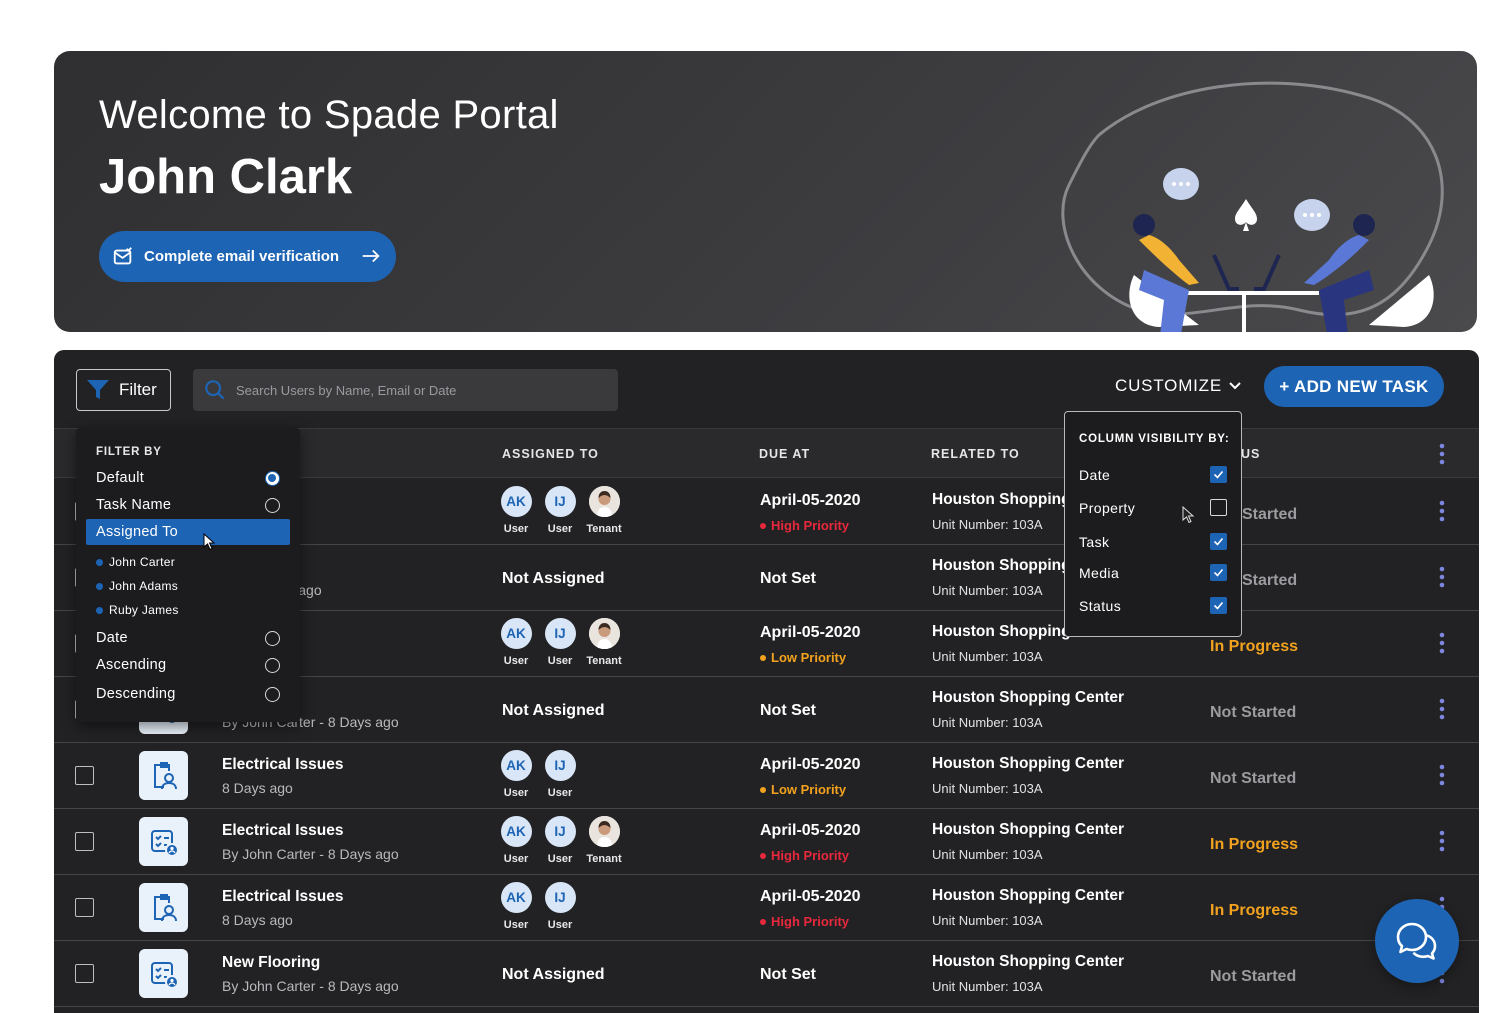  Describe the element at coordinates (1218, 507) in the screenshot. I see `checkbox-unchecked` at that location.